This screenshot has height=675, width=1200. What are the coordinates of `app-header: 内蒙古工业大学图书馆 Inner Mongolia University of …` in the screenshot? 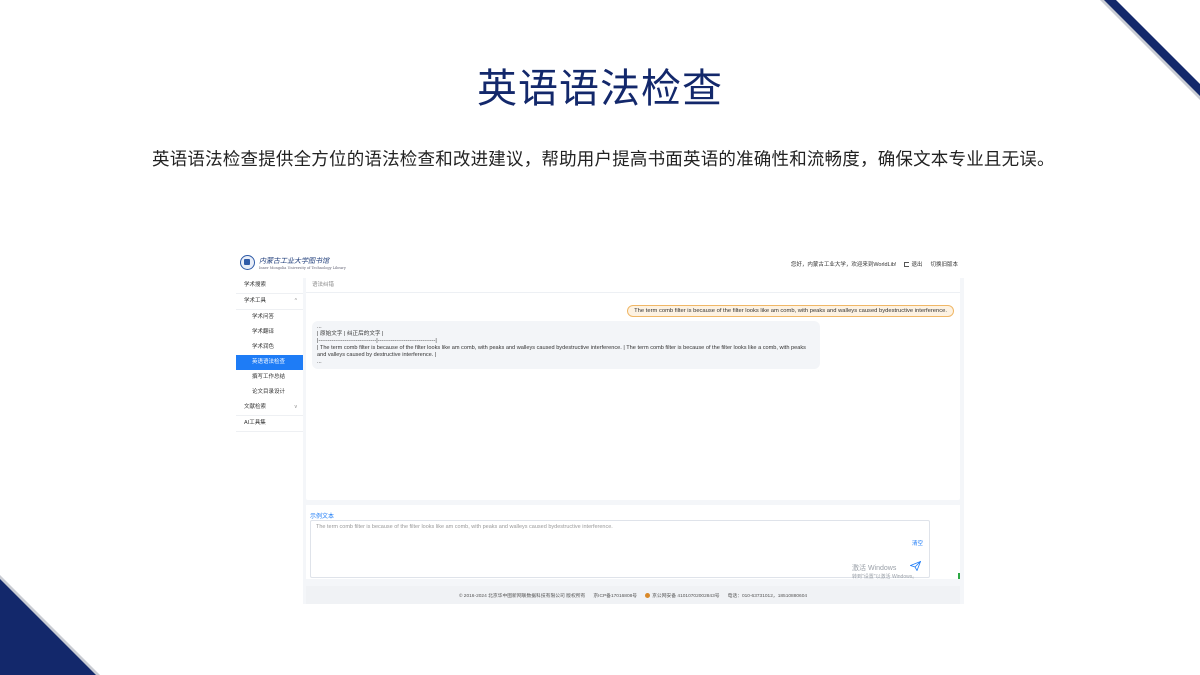 It's located at (600, 264).